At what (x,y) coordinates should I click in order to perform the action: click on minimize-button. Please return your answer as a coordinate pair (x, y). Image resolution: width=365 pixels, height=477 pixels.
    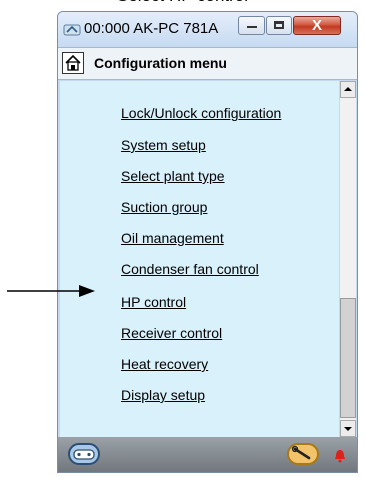
    Looking at the image, I should click on (251, 25).